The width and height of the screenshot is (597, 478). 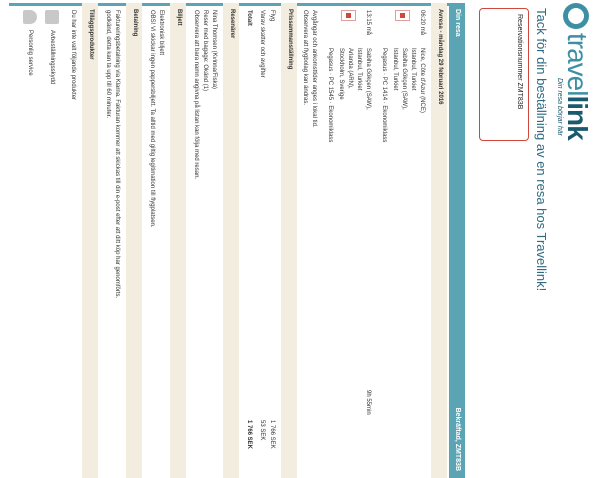 What do you see at coordinates (249, 18) in the screenshot?
I see `price-total-label: Totalt` at bounding box center [249, 18].